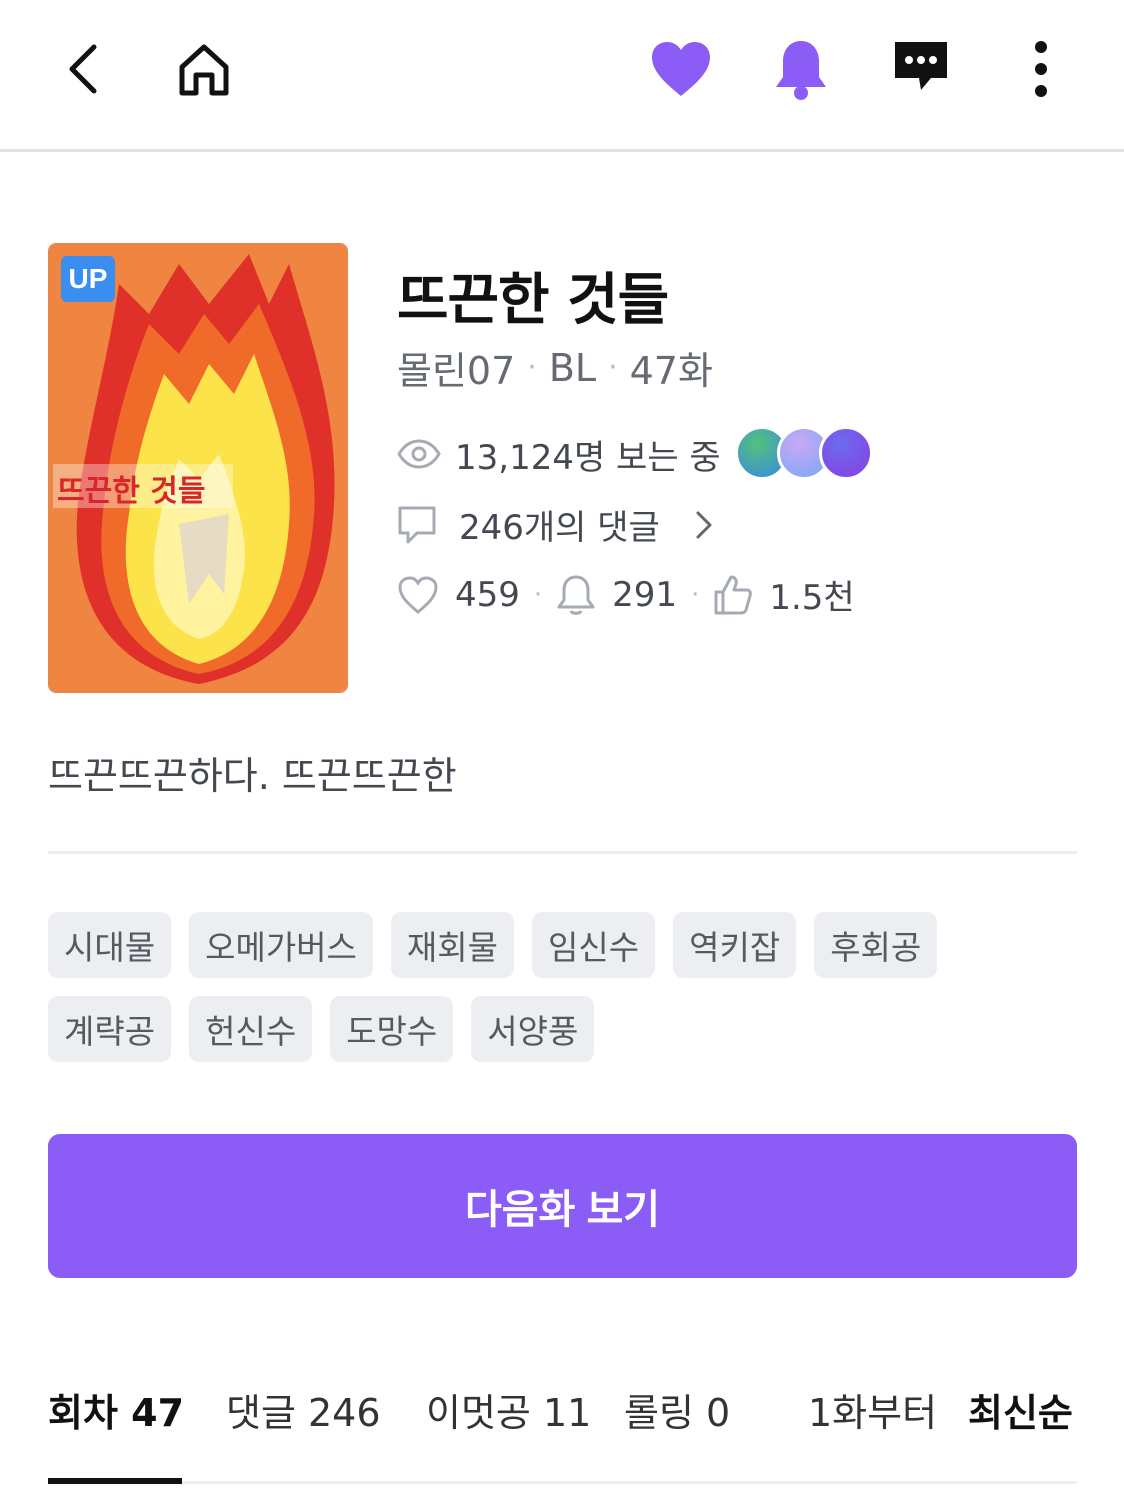 The image size is (1124, 1497). What do you see at coordinates (576, 595) in the screenshot?
I see `bell-outline-icon` at bounding box center [576, 595].